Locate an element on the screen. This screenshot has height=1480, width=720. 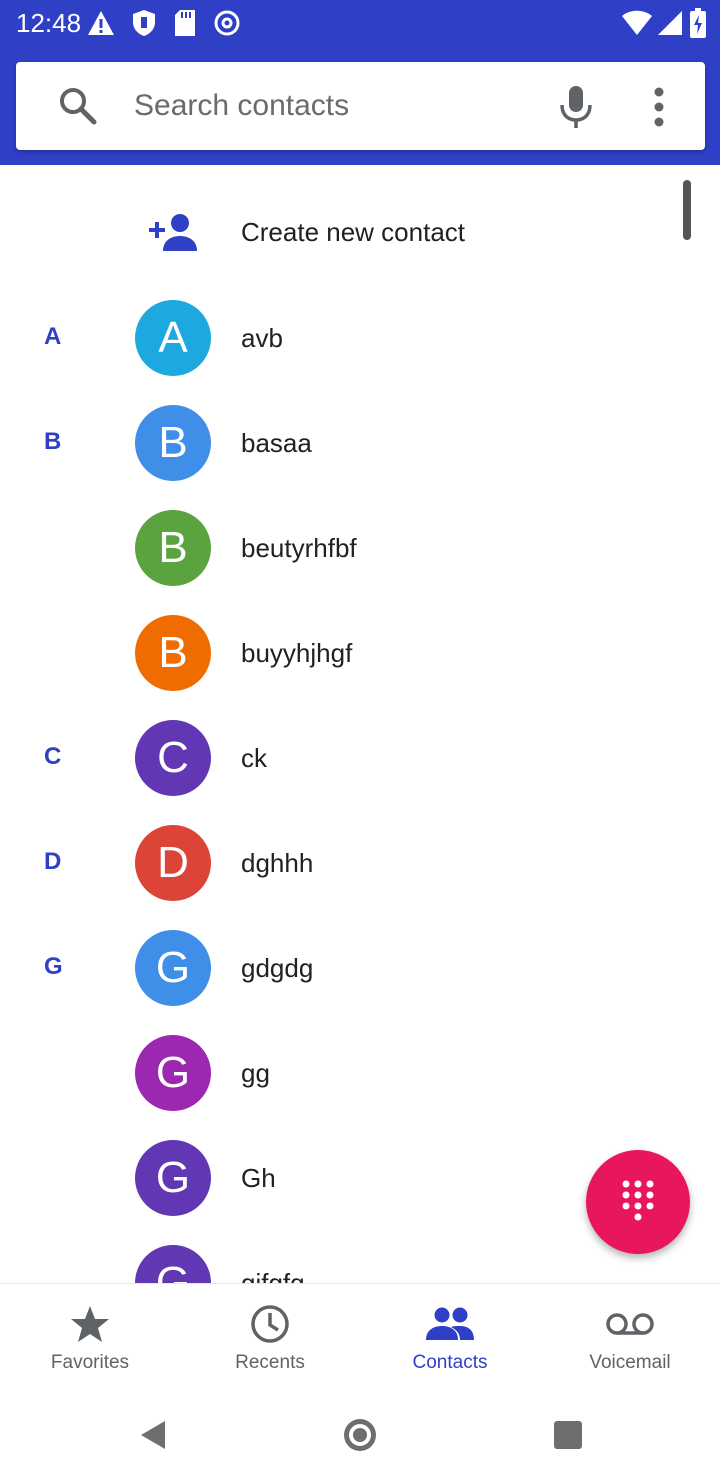
section-letter: A is located at coordinates (53, 336).